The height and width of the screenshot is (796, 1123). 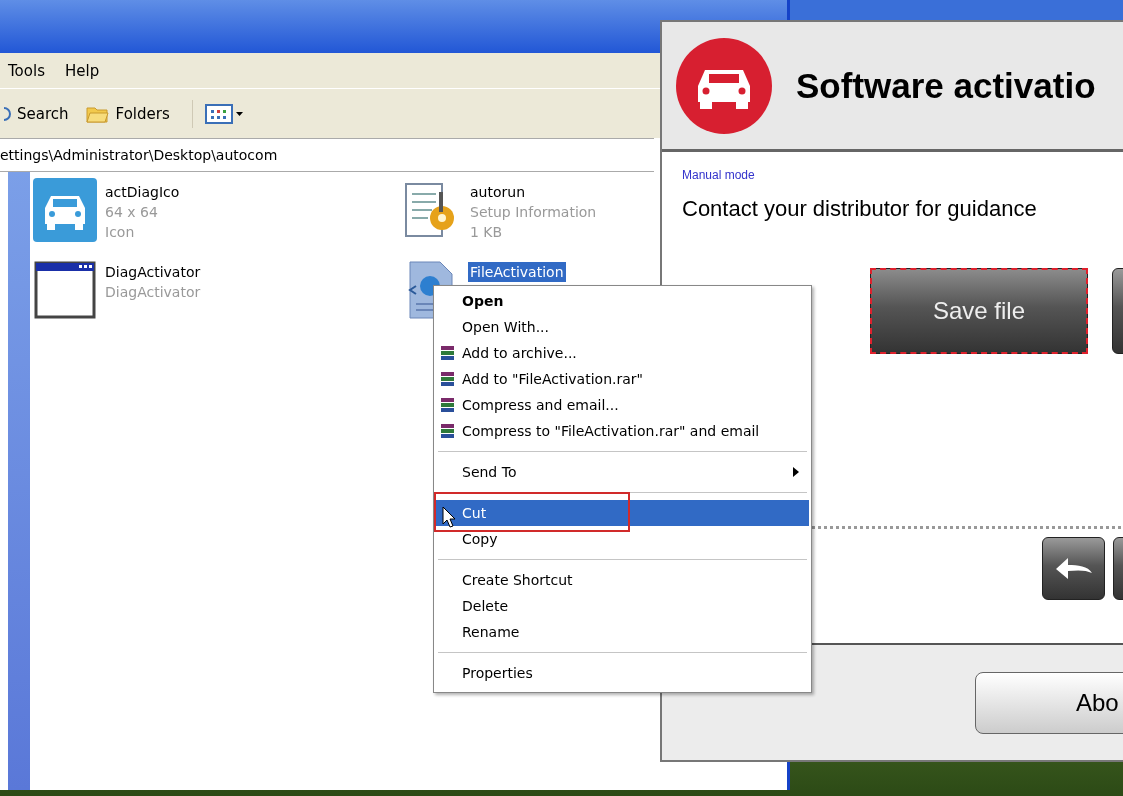 I want to click on file-detail: DiagActivator, so click(x=153, y=292).